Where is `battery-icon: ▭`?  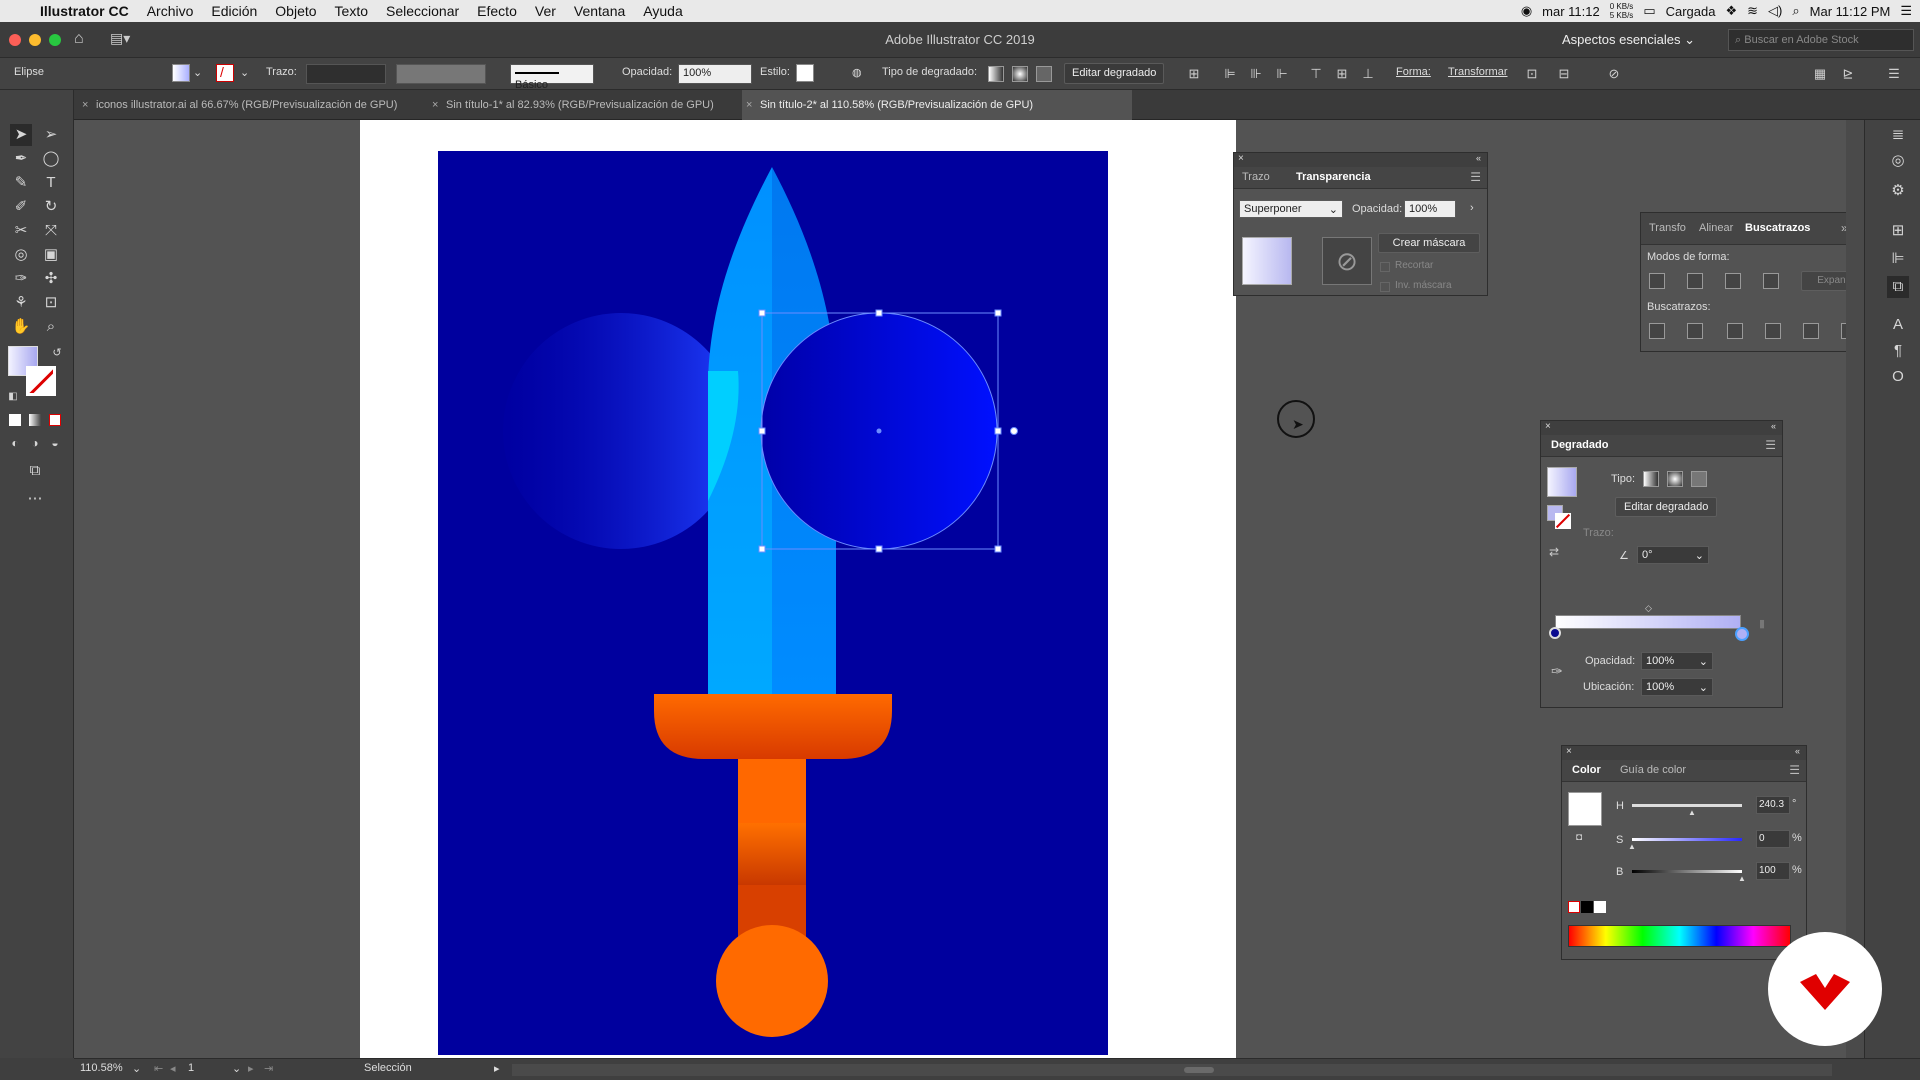 battery-icon: ▭ is located at coordinates (1649, 11).